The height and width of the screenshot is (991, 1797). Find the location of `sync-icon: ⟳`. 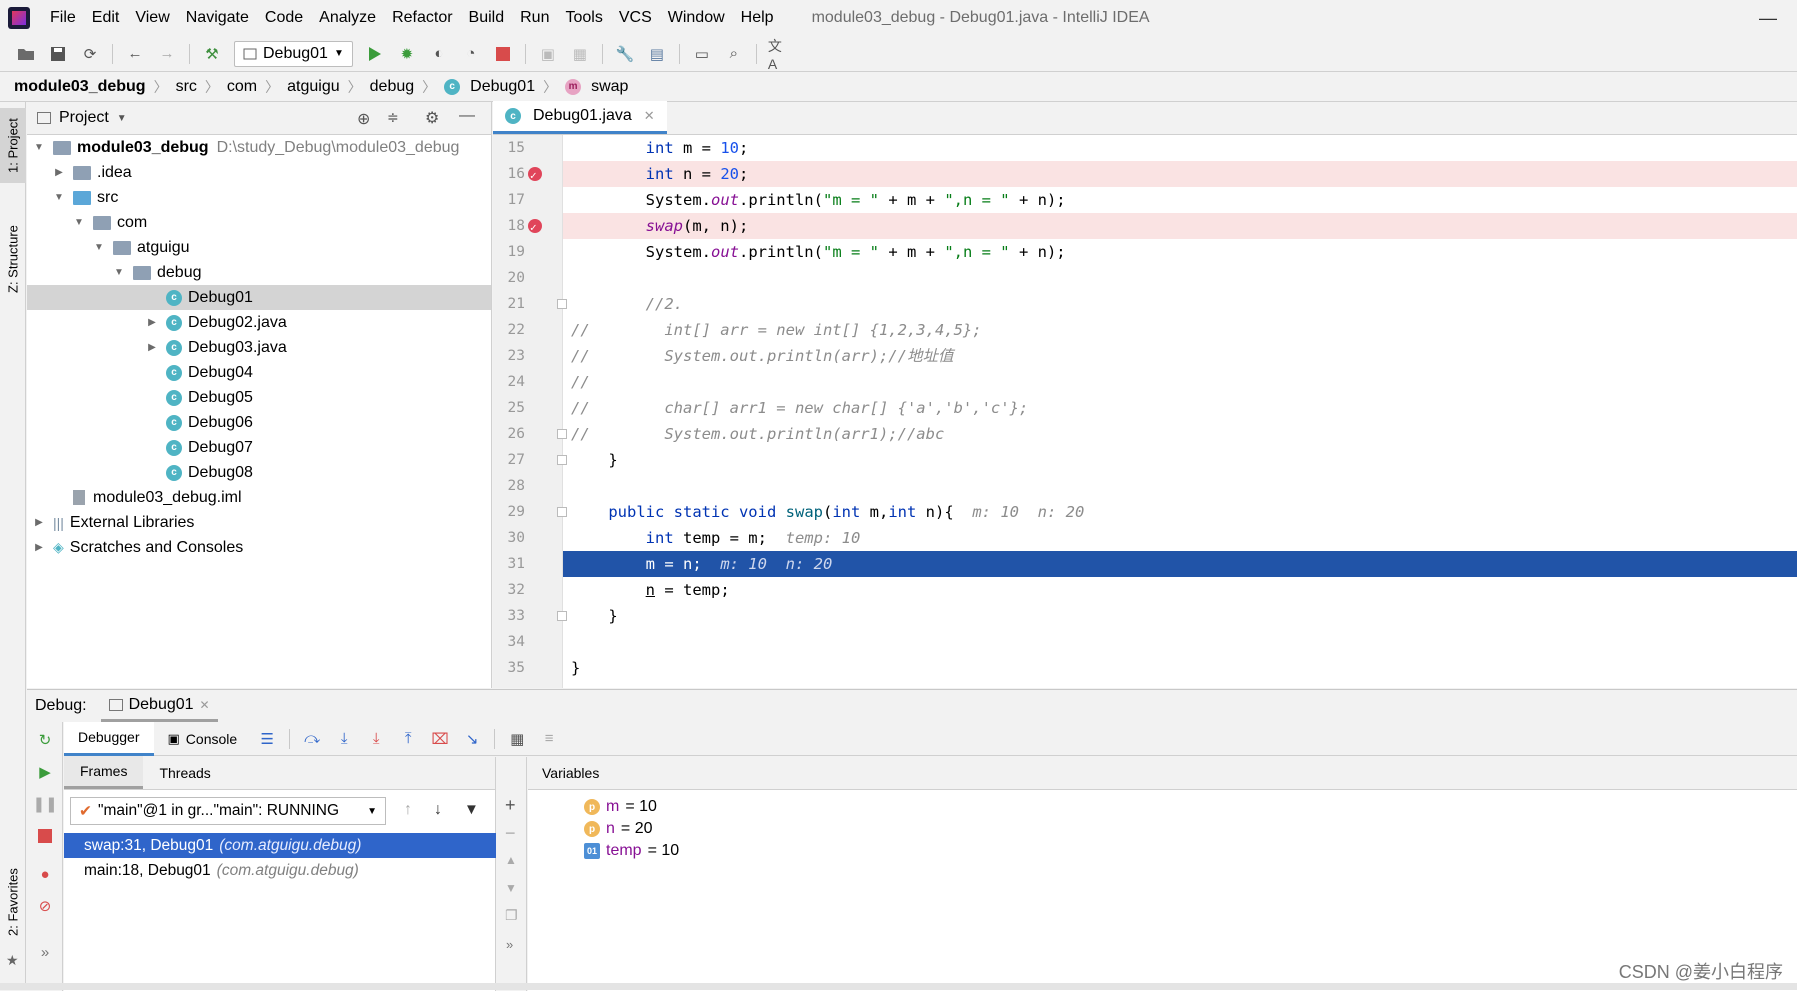

sync-icon: ⟳ is located at coordinates (90, 54).